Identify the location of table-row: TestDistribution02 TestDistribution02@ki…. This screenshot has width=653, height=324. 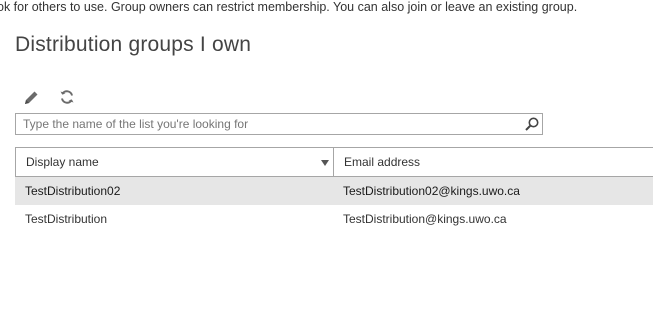
(334, 191).